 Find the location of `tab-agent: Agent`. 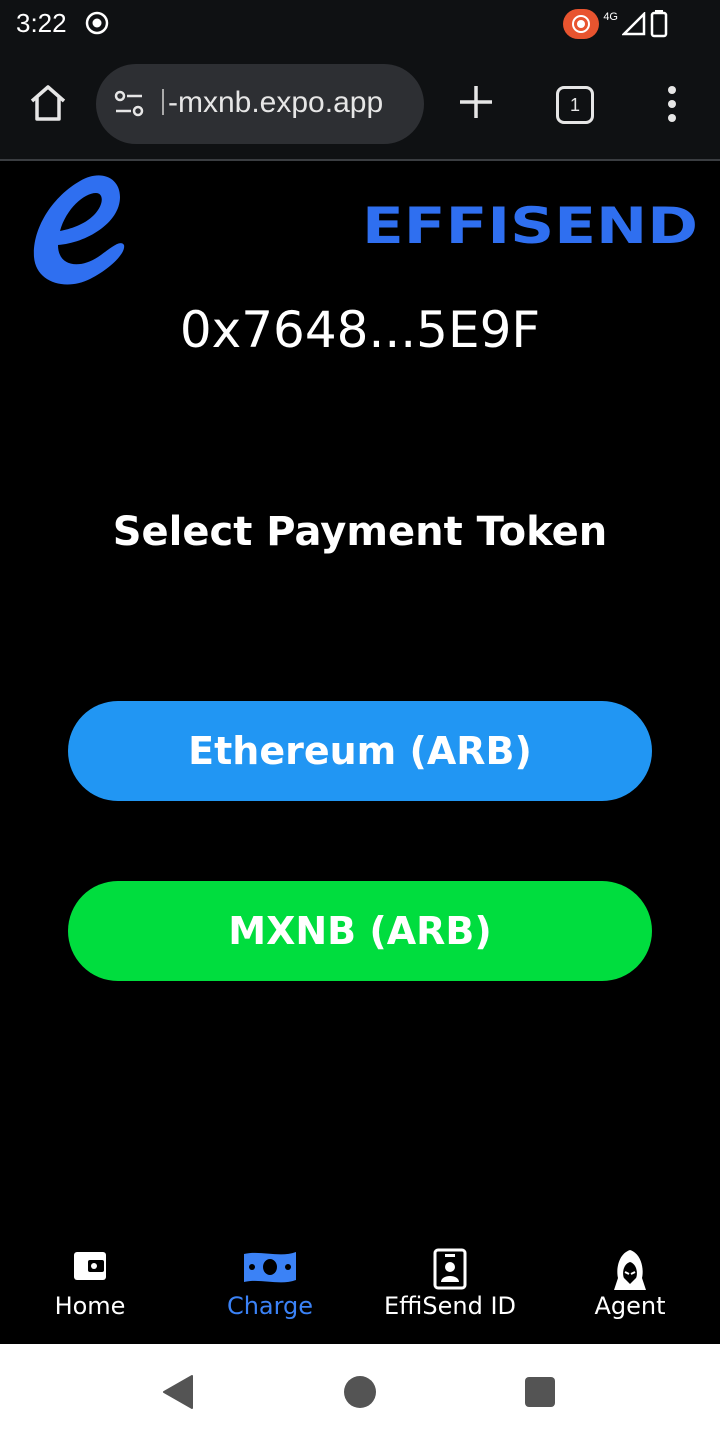

tab-agent: Agent is located at coordinates (630, 1292).